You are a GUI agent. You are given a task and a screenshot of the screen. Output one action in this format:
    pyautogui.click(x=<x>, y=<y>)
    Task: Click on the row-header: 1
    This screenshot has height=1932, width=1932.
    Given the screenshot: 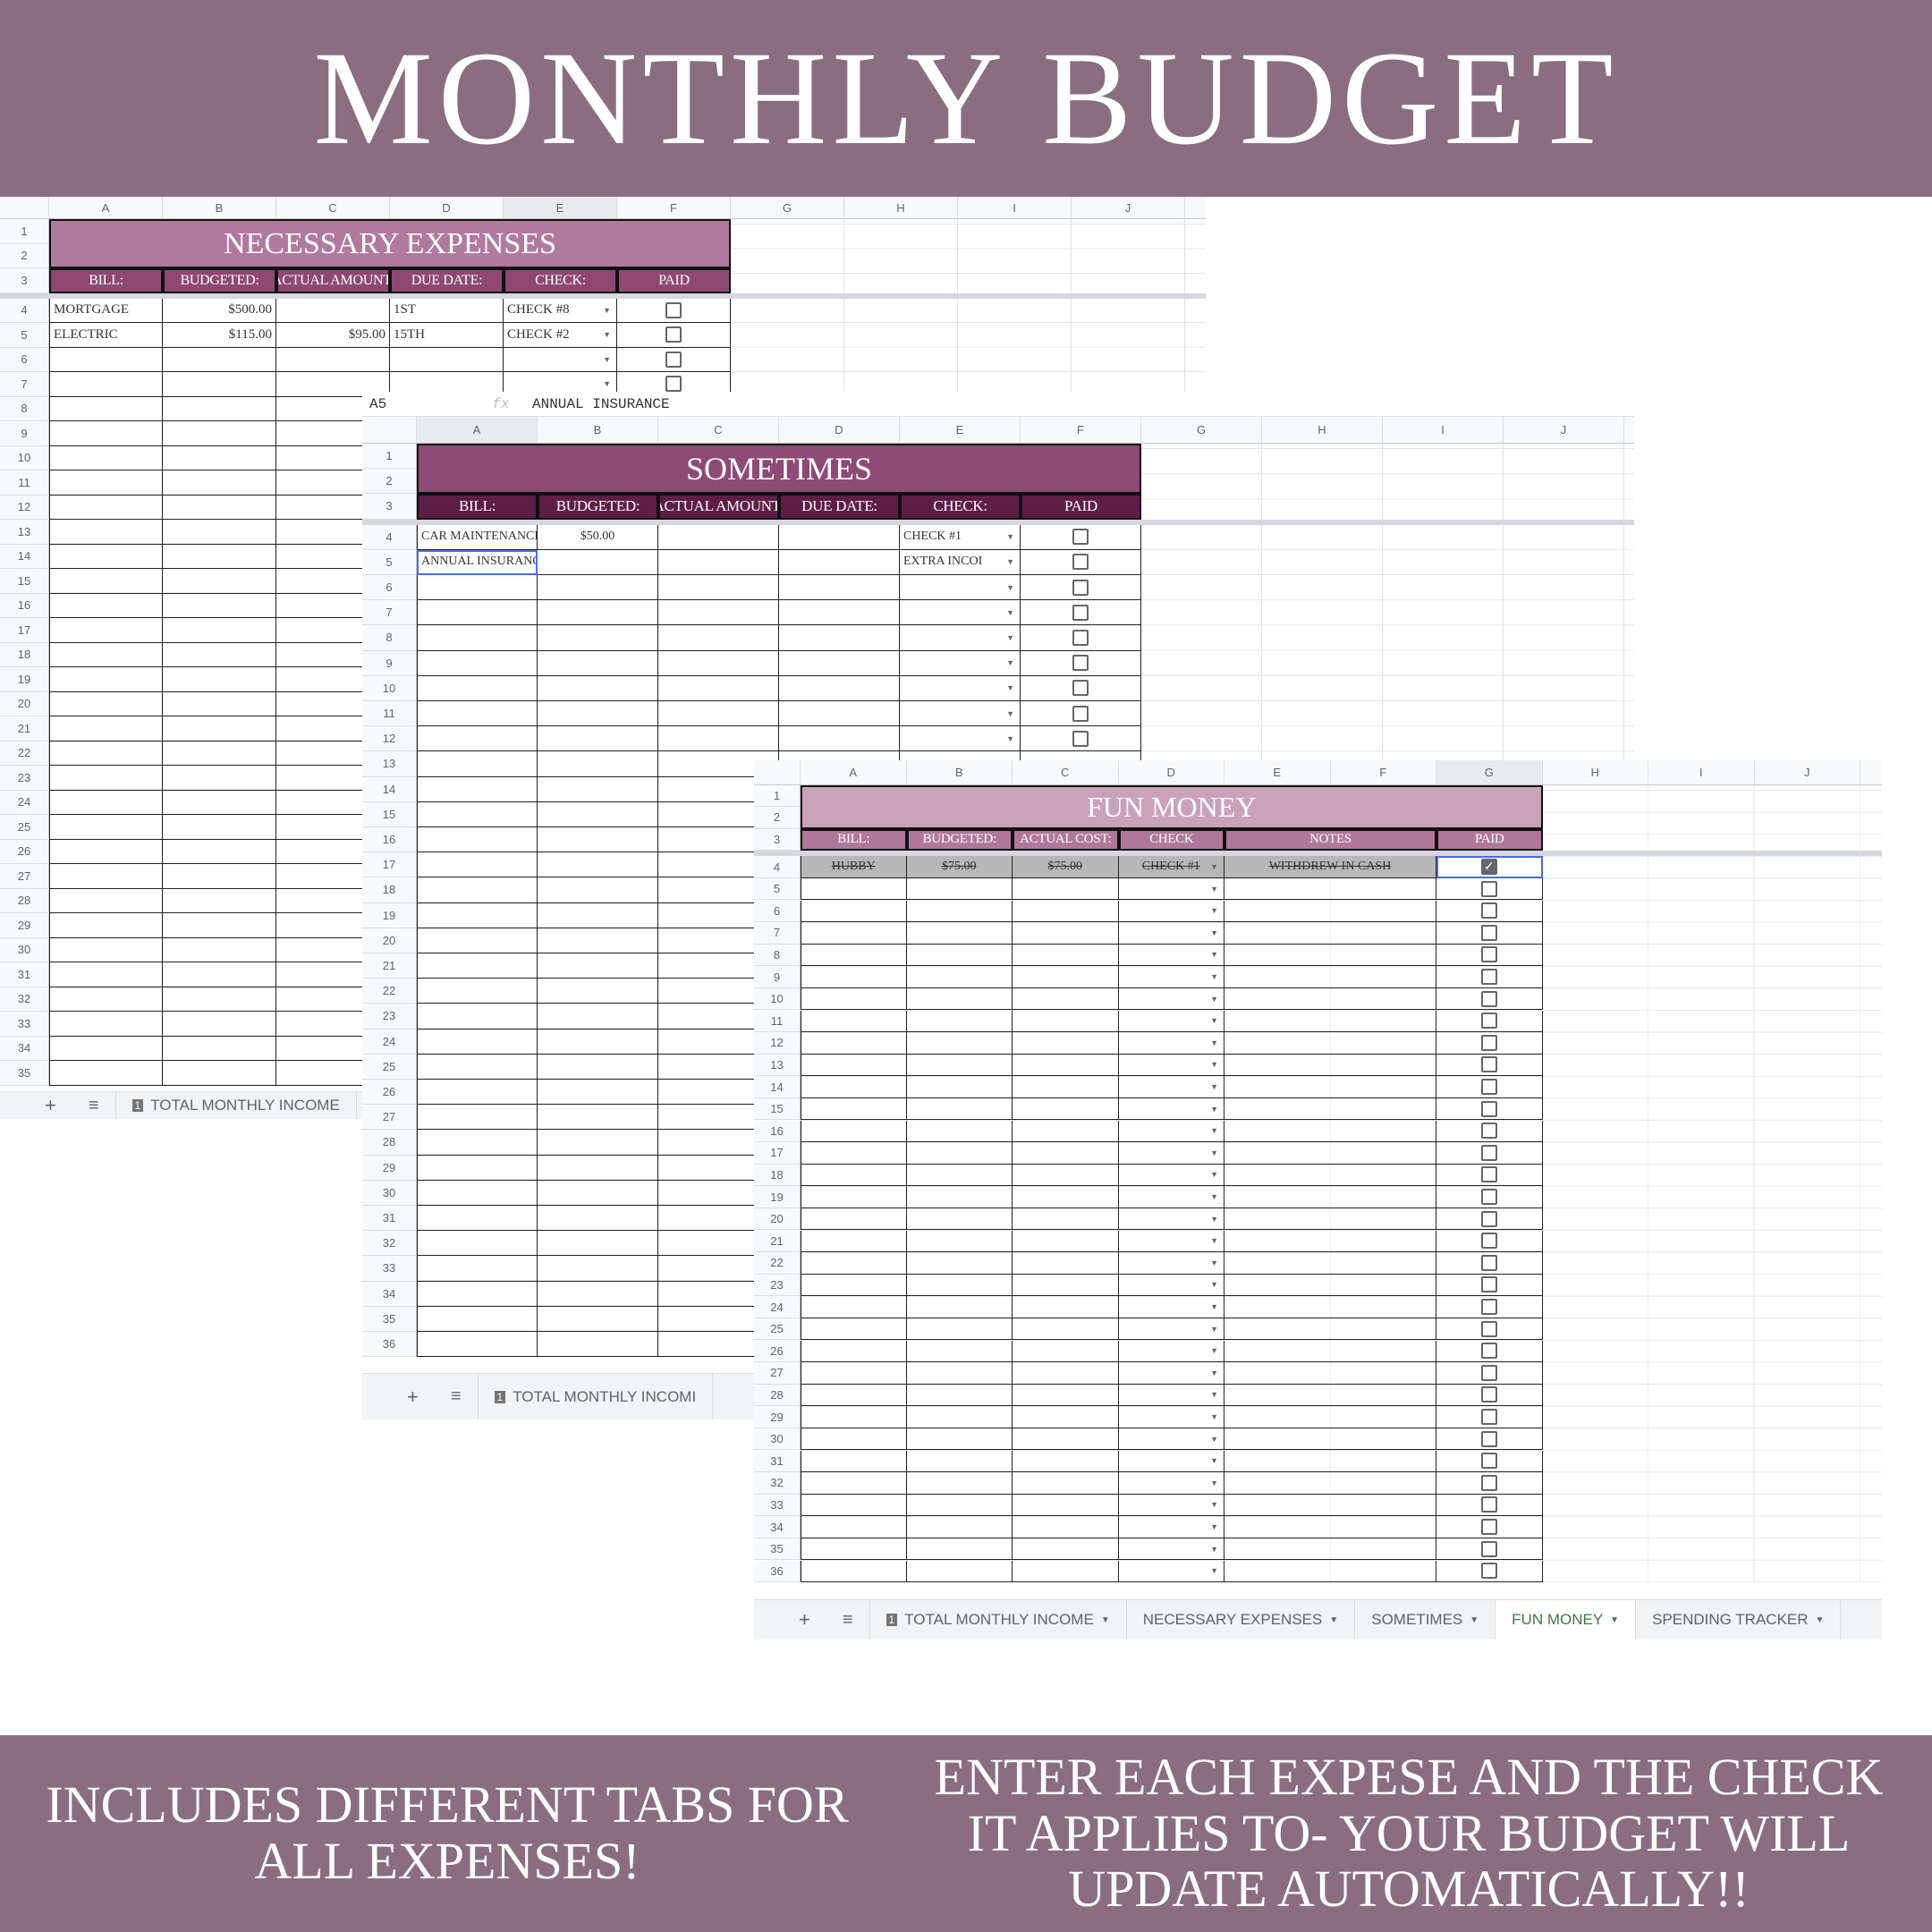 What is the action you would take?
    pyautogui.click(x=24, y=231)
    